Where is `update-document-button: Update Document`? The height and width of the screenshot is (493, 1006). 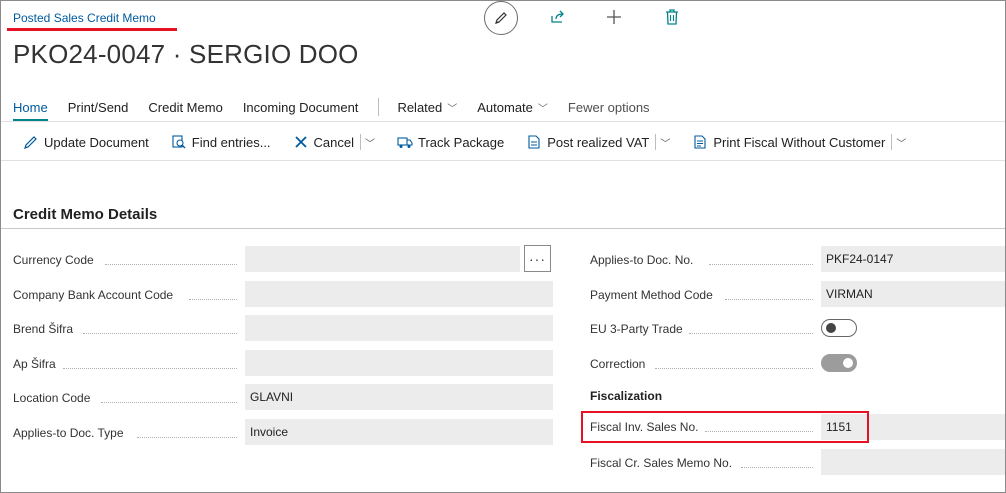 update-document-button: Update Document is located at coordinates (86, 142).